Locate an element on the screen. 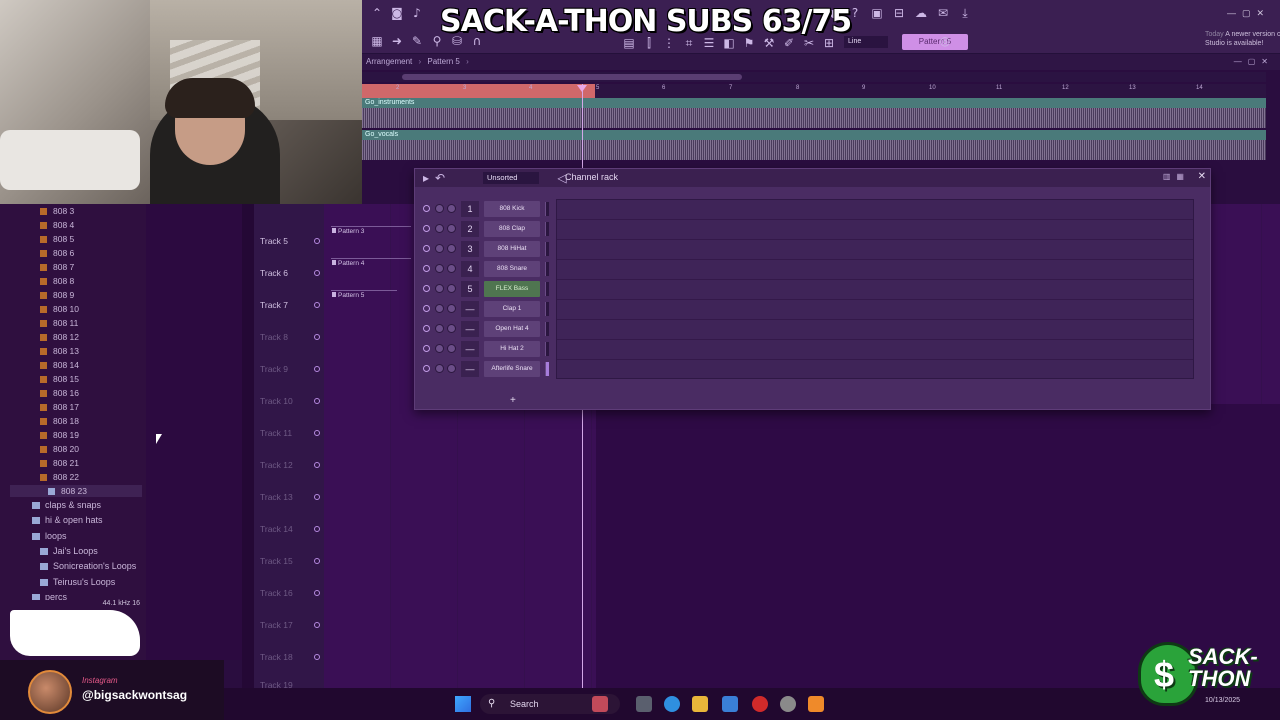 Image resolution: width=1280 pixels, height=720 pixels. pattern-clip: Pattern 4 is located at coordinates (371, 265).